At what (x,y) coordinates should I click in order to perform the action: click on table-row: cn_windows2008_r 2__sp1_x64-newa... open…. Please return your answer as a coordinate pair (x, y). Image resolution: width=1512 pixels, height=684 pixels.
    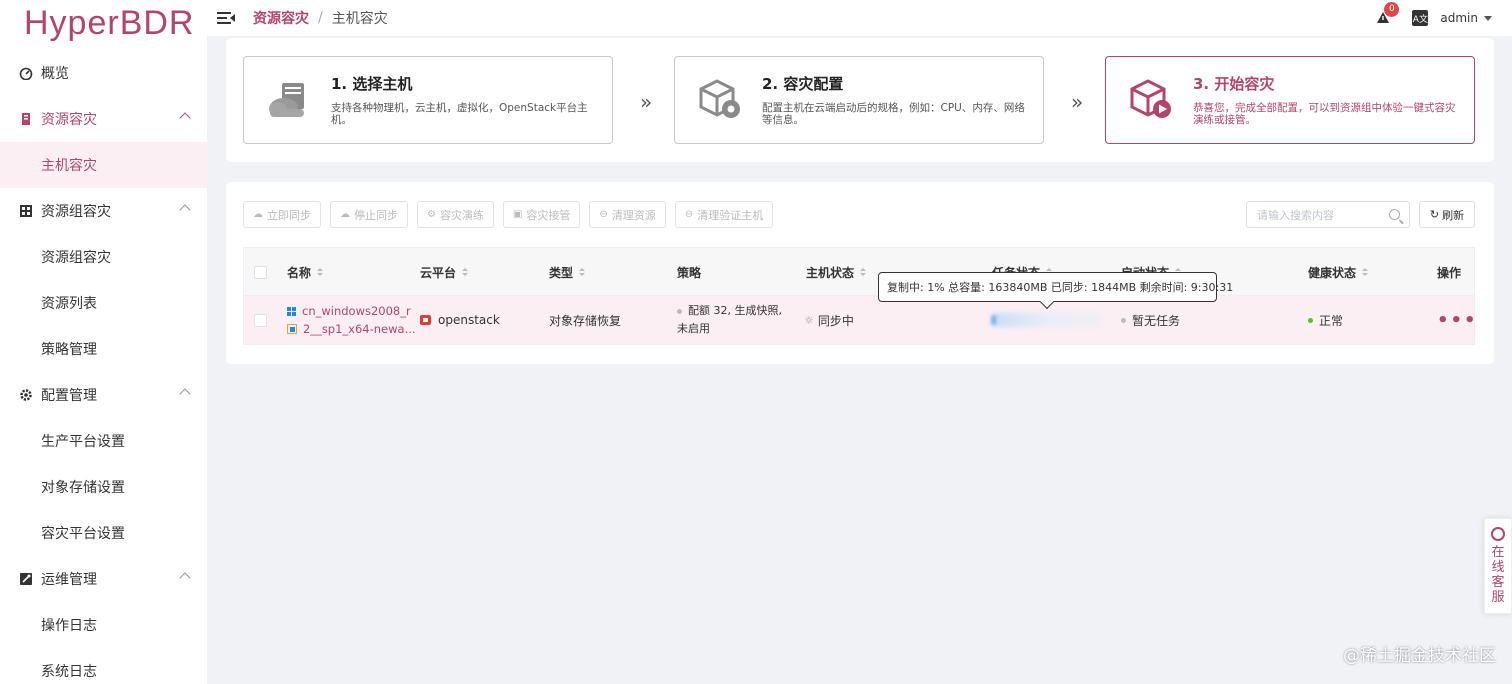
    Looking at the image, I should click on (860, 320).